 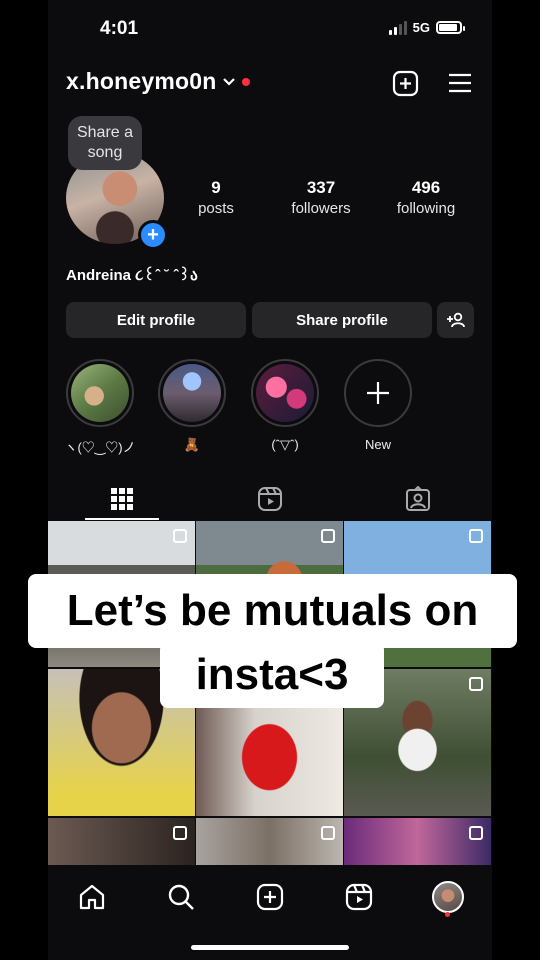 What do you see at coordinates (216, 197) in the screenshot?
I see `posts-stat: 9 posts` at bounding box center [216, 197].